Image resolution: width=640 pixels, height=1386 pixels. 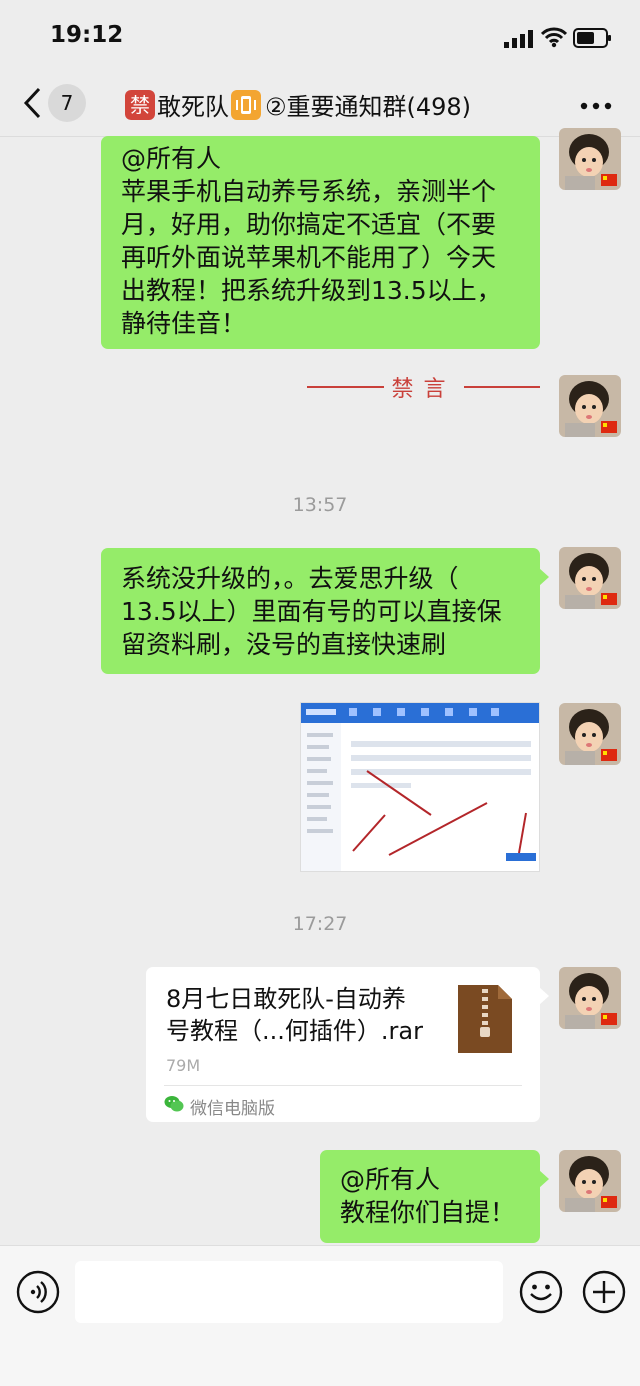 I want to click on emoji-icon, so click(x=541, y=1292).